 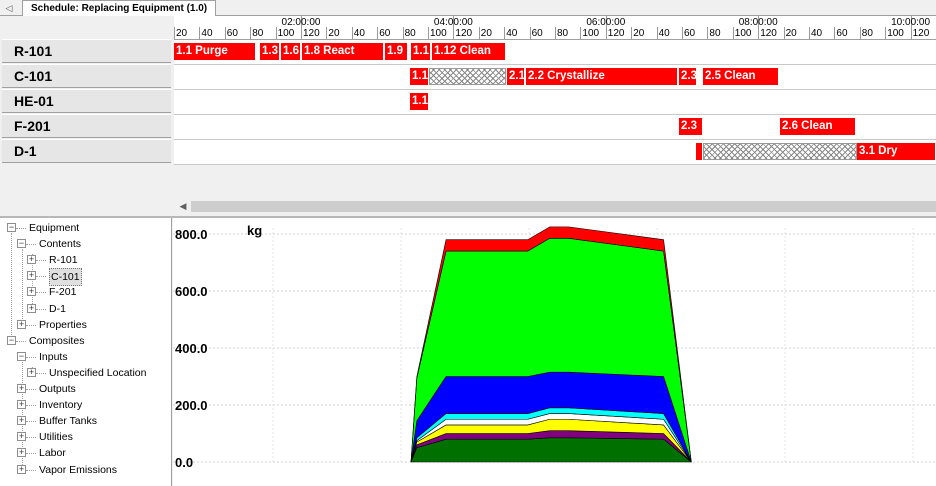 What do you see at coordinates (741, 76) in the screenshot?
I see `task-bar: 2.5 Clean` at bounding box center [741, 76].